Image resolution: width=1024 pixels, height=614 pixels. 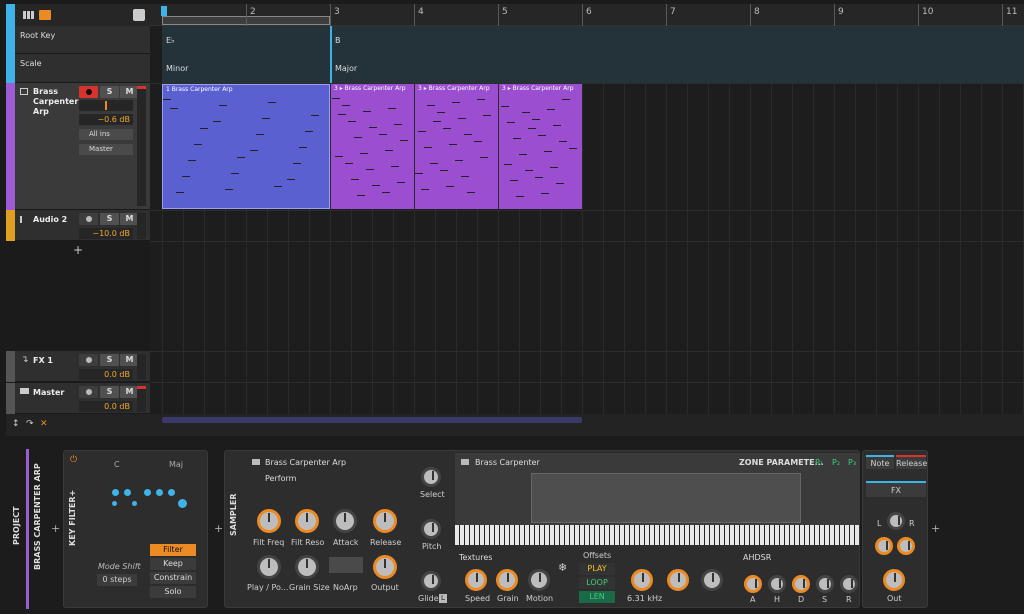 What do you see at coordinates (671, 15) in the screenshot?
I see `ruler-bar-tick: 7` at bounding box center [671, 15].